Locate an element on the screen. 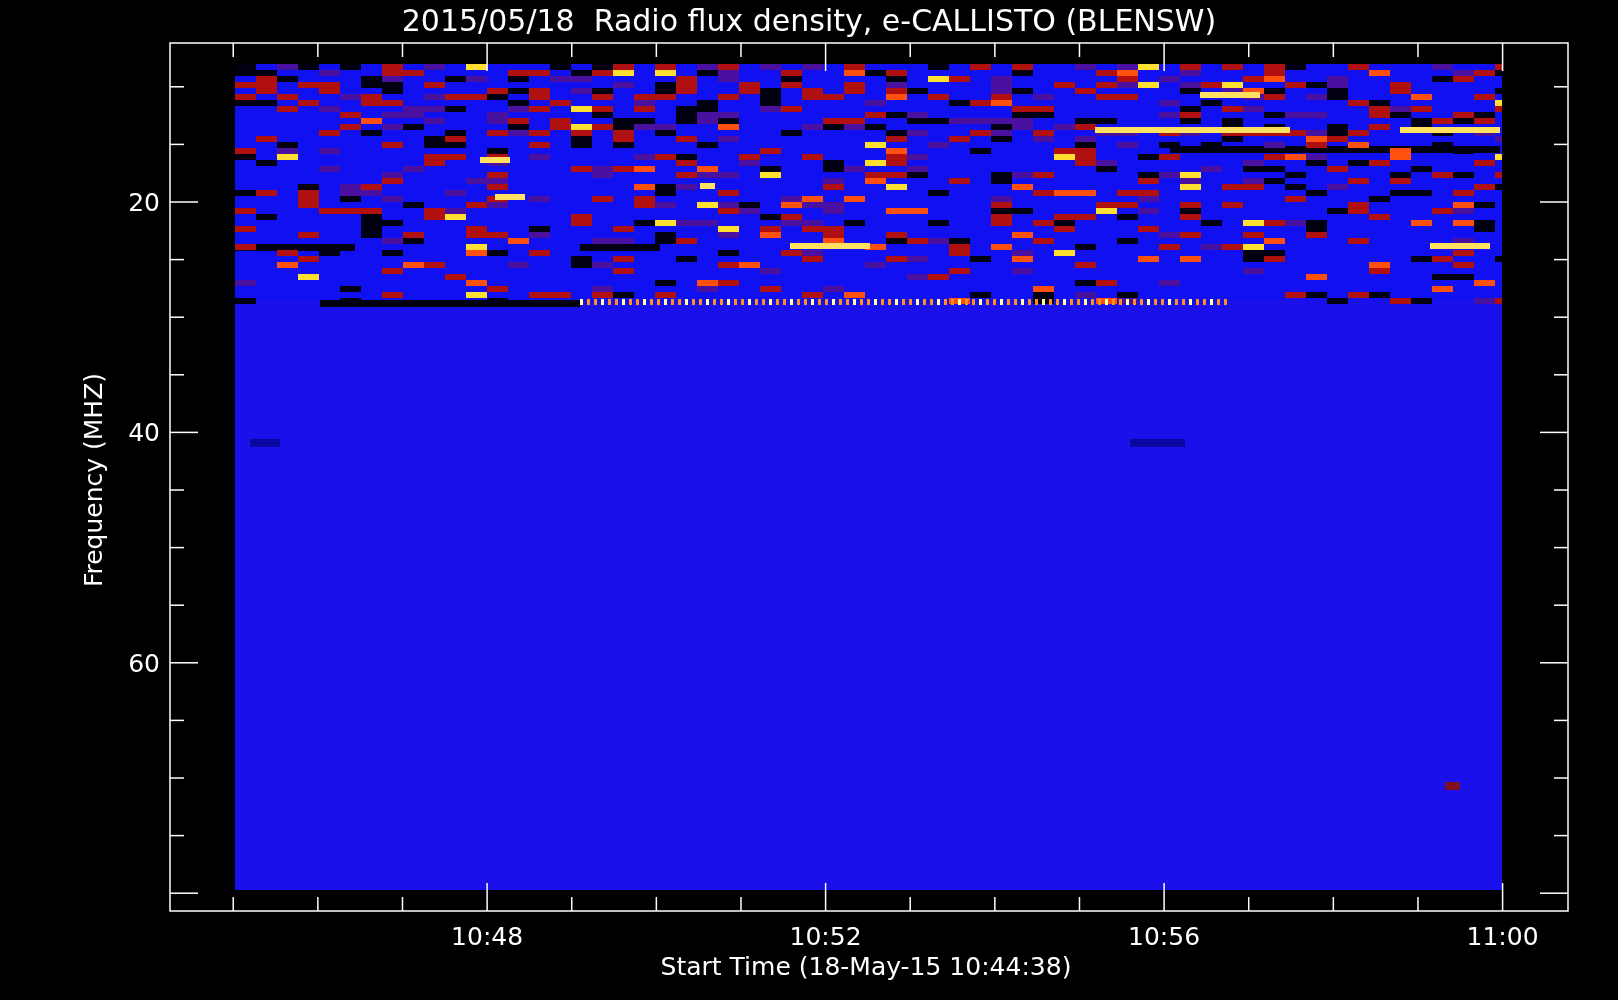  chart-title: 2015/05/18 Radio flux density, e-CALLISTO (BLENSW) is located at coordinates (809, 20).